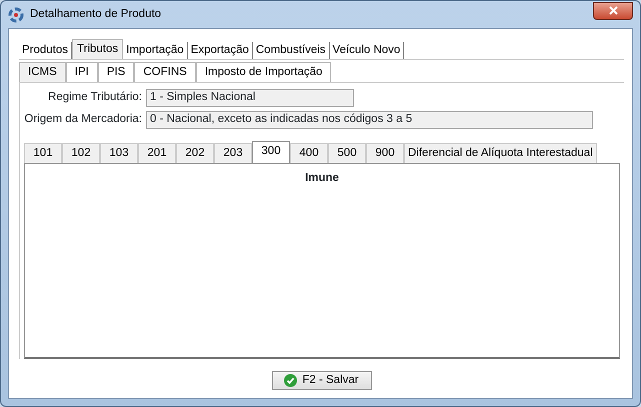  Describe the element at coordinates (16, 14) in the screenshot. I see `app-icon` at that location.